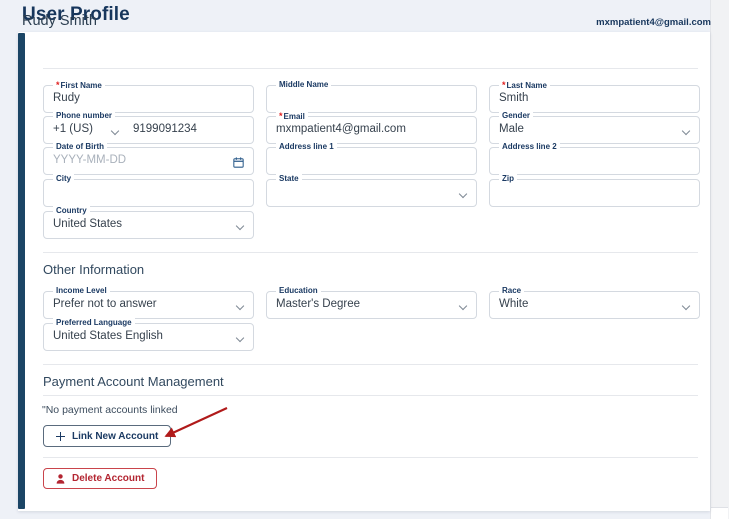 The image size is (729, 519). I want to click on address-line-1-label: Address line 1, so click(306, 147).